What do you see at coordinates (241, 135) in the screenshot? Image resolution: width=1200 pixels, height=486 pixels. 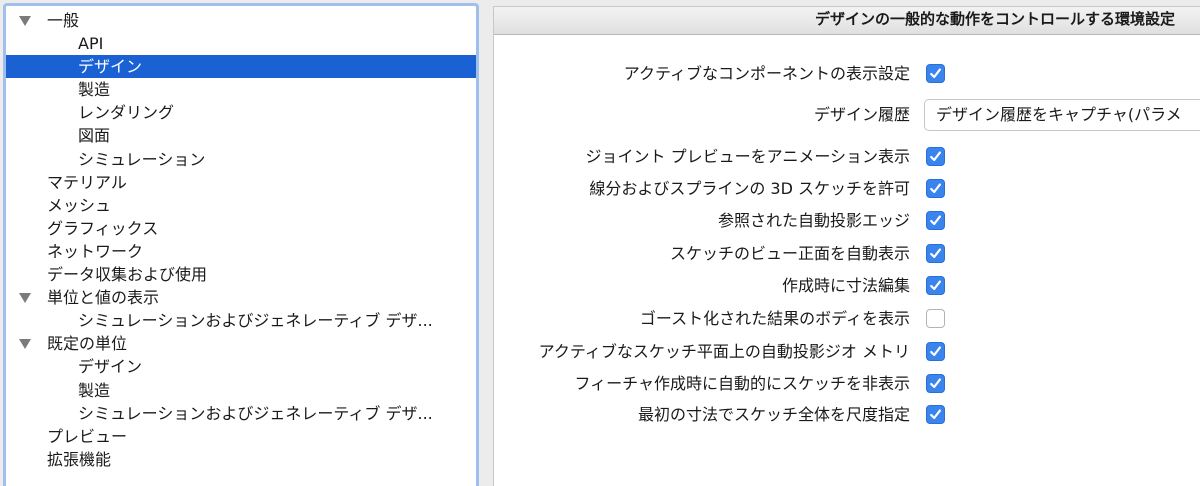 I see `tree-item: 図面` at bounding box center [241, 135].